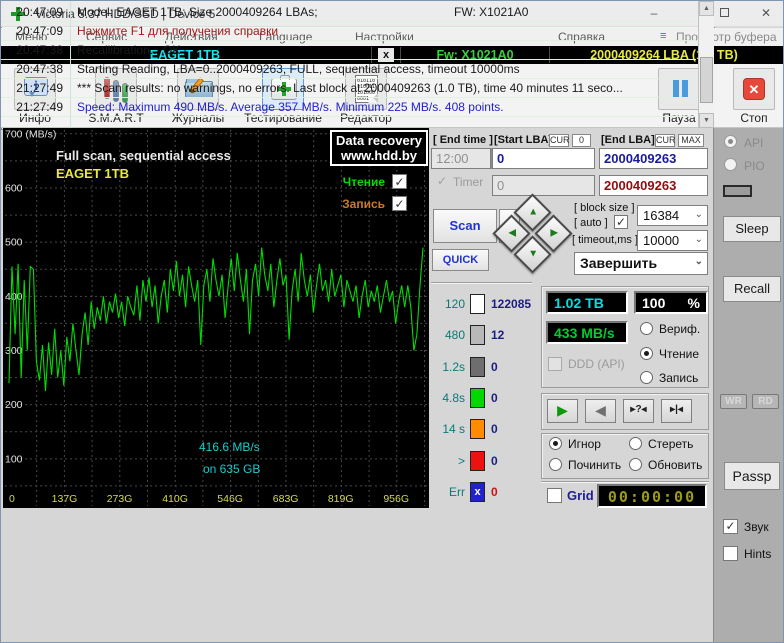 The height and width of the screenshot is (643, 784). What do you see at coordinates (638, 411) in the screenshot?
I see `seek-question-button: ▸?◂` at bounding box center [638, 411].